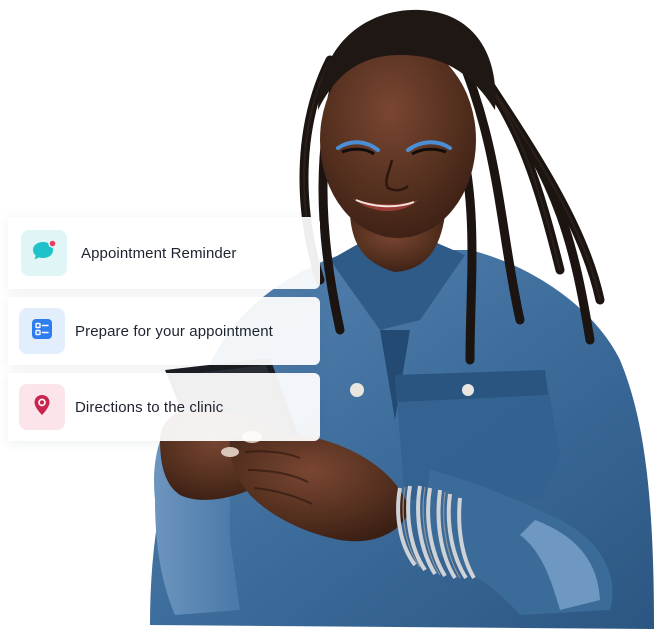  Describe the element at coordinates (159, 253) in the screenshot. I see `card-label: Appointment Reminder` at that location.